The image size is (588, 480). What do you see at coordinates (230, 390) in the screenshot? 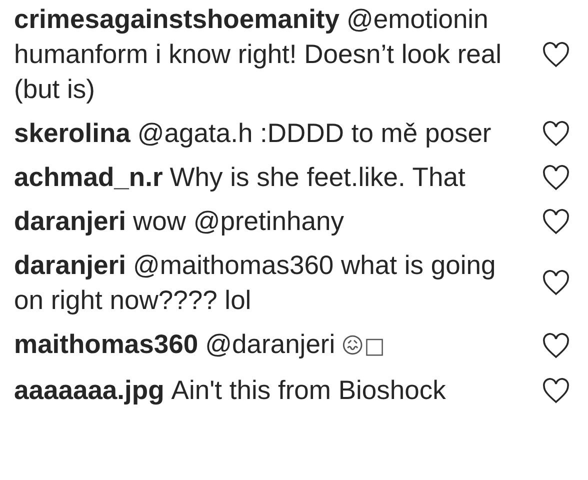
I see `comment-text: aaaaaaa.jpg Ain't this from Bioshock` at bounding box center [230, 390].